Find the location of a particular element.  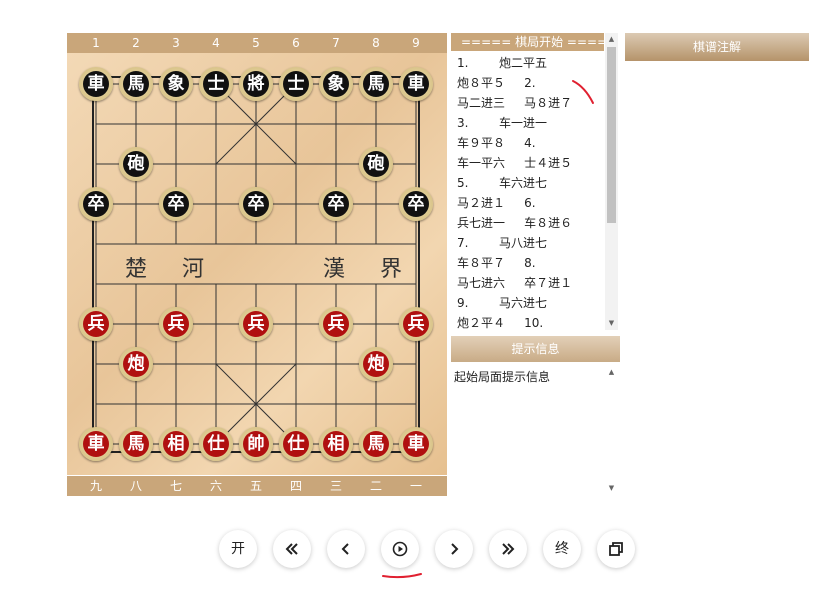

piece-label: 炮 is located at coordinates (376, 364).